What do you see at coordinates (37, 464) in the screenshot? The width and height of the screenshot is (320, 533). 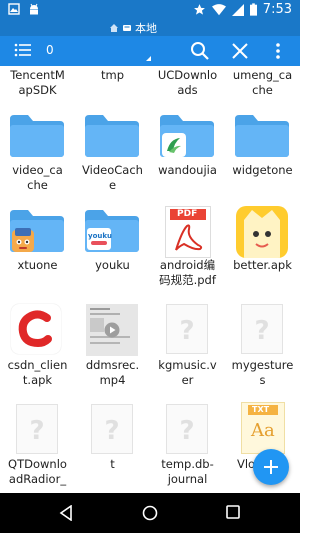 I see `file-name: QTDownlo` at bounding box center [37, 464].